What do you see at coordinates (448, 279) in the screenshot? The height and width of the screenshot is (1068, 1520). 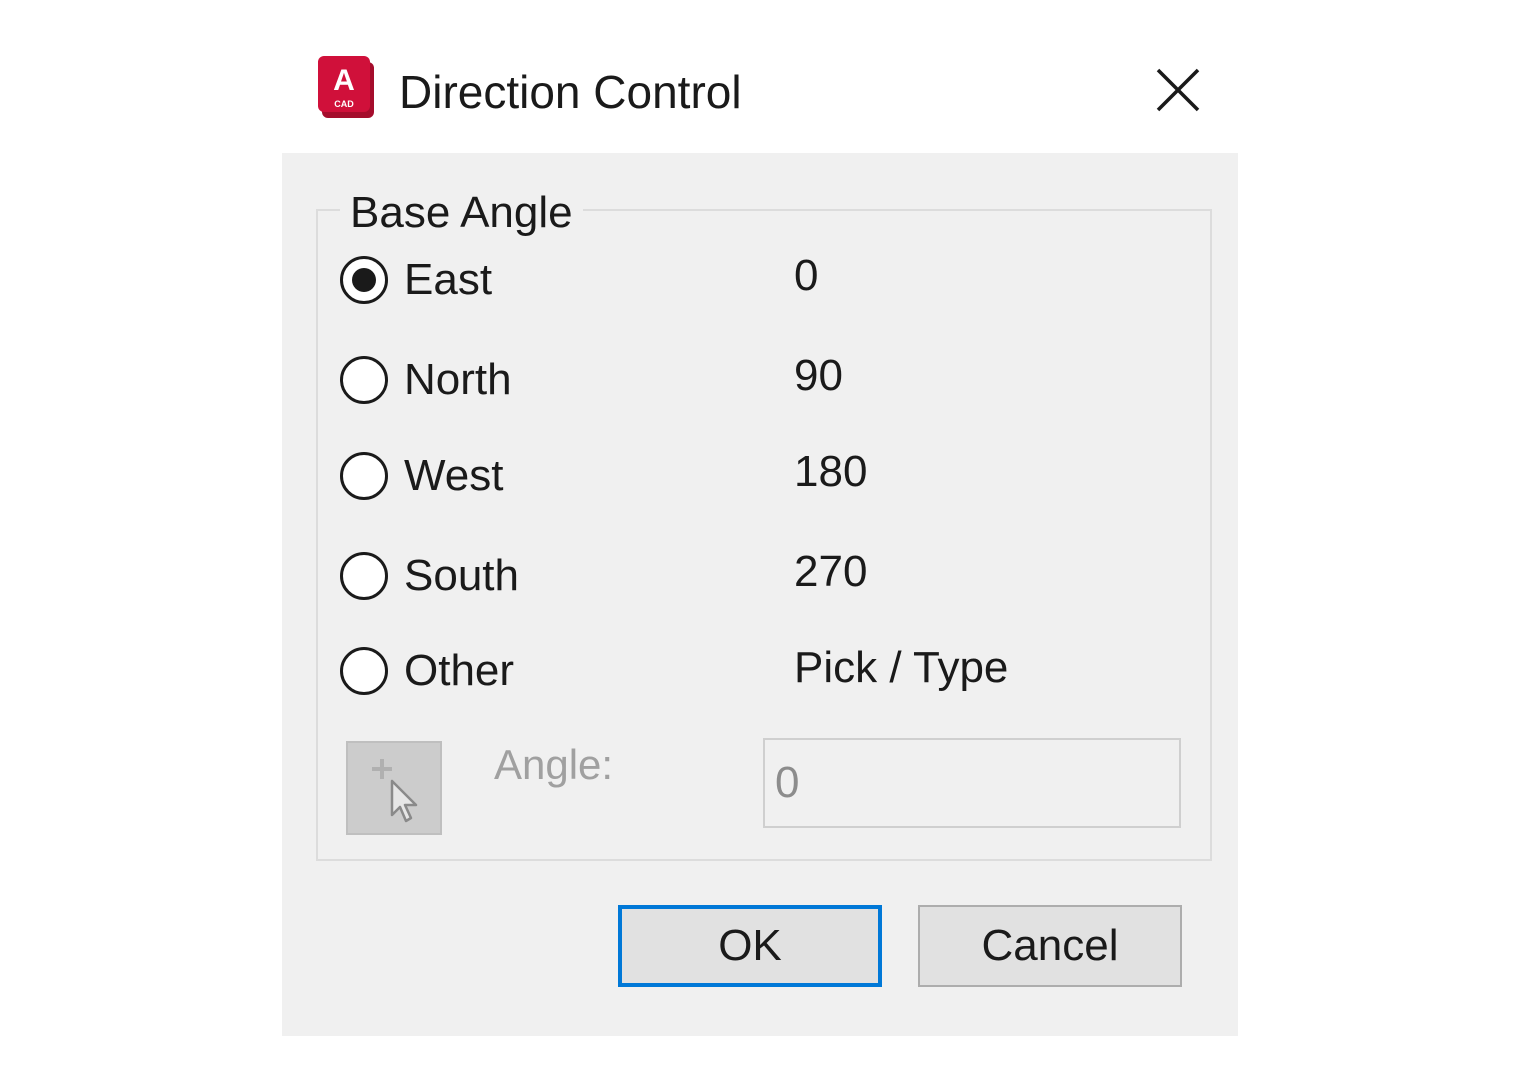 I see `radio-label-east: East` at bounding box center [448, 279].